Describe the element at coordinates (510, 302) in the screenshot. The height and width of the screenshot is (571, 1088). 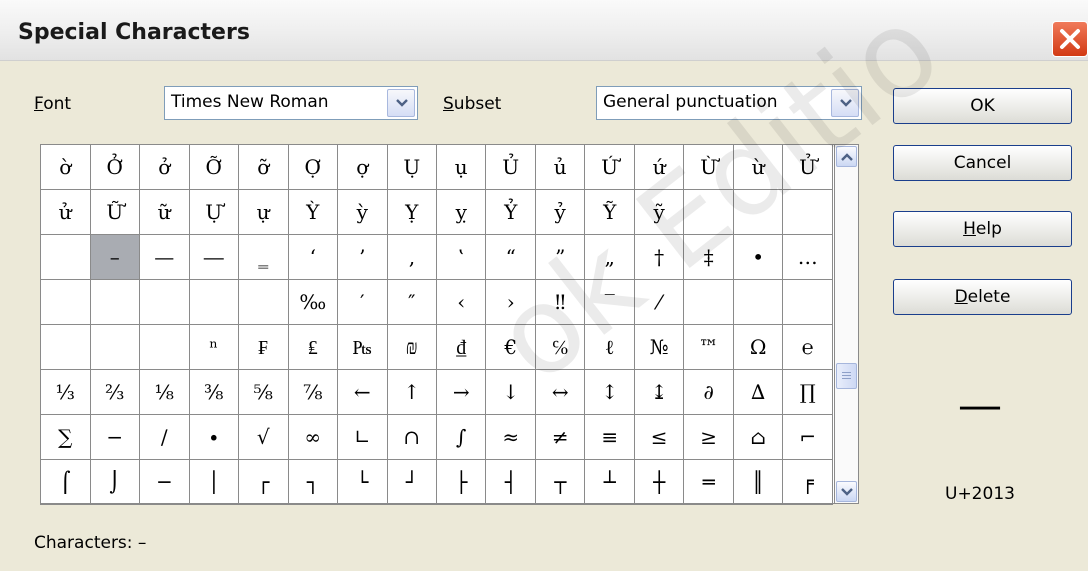
I see `char-cell: ›` at that location.